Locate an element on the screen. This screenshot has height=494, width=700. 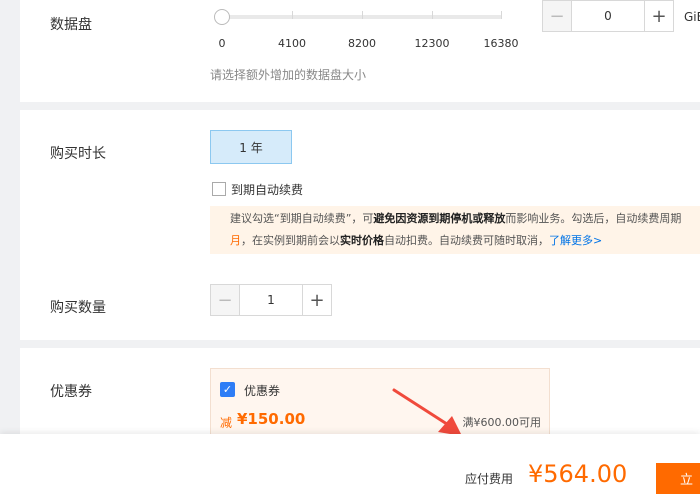
coupon-label: 优惠券 is located at coordinates (71, 392).